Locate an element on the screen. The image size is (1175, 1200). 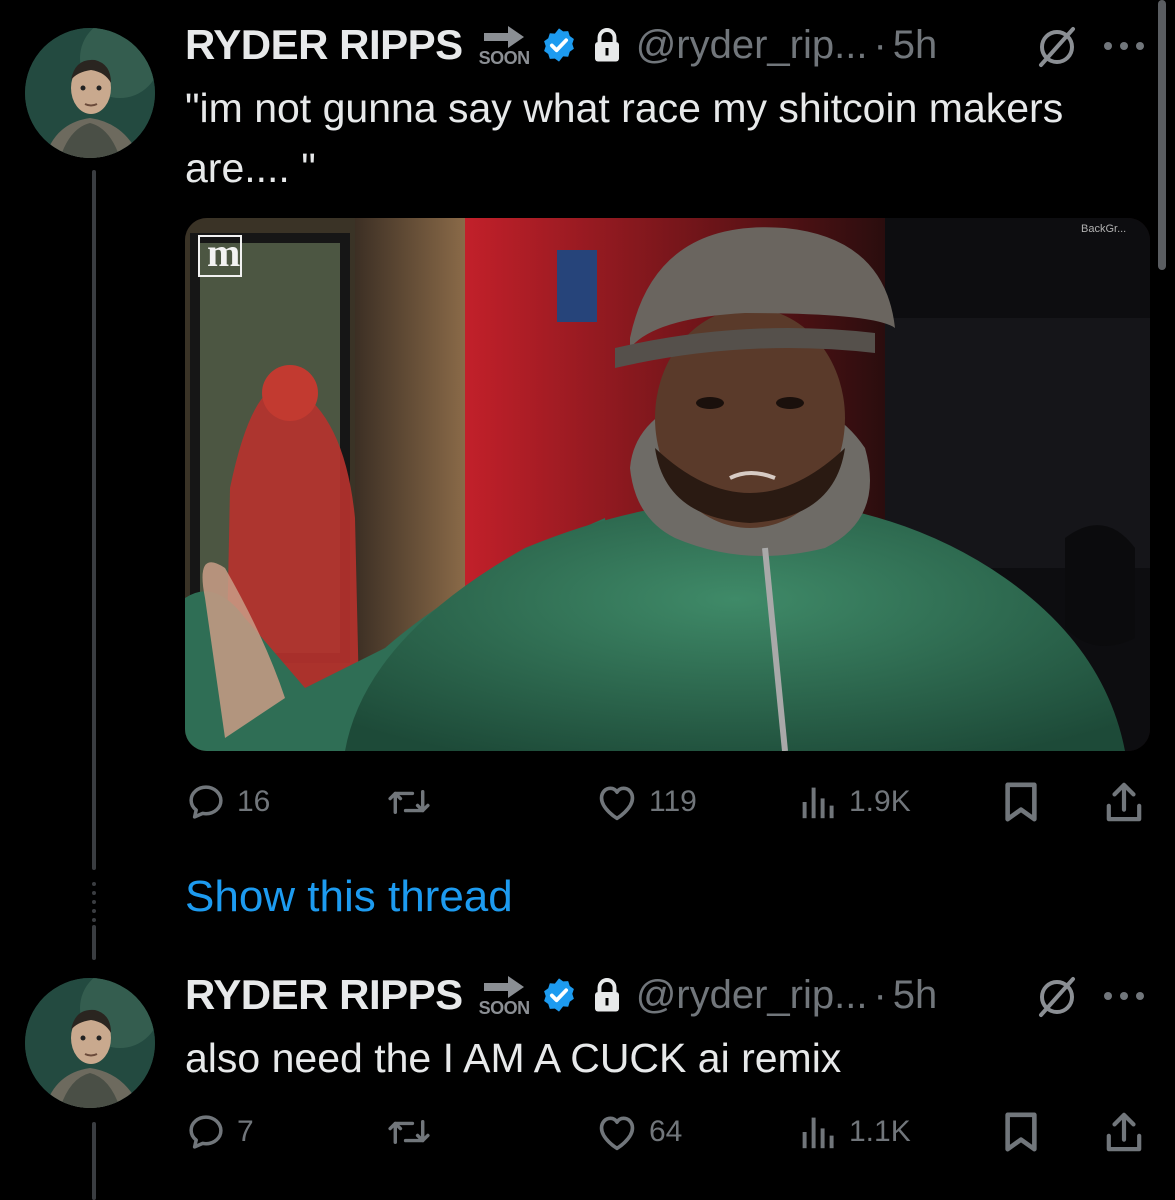
views-button: 1.1K is located at coordinates (855, 1132).